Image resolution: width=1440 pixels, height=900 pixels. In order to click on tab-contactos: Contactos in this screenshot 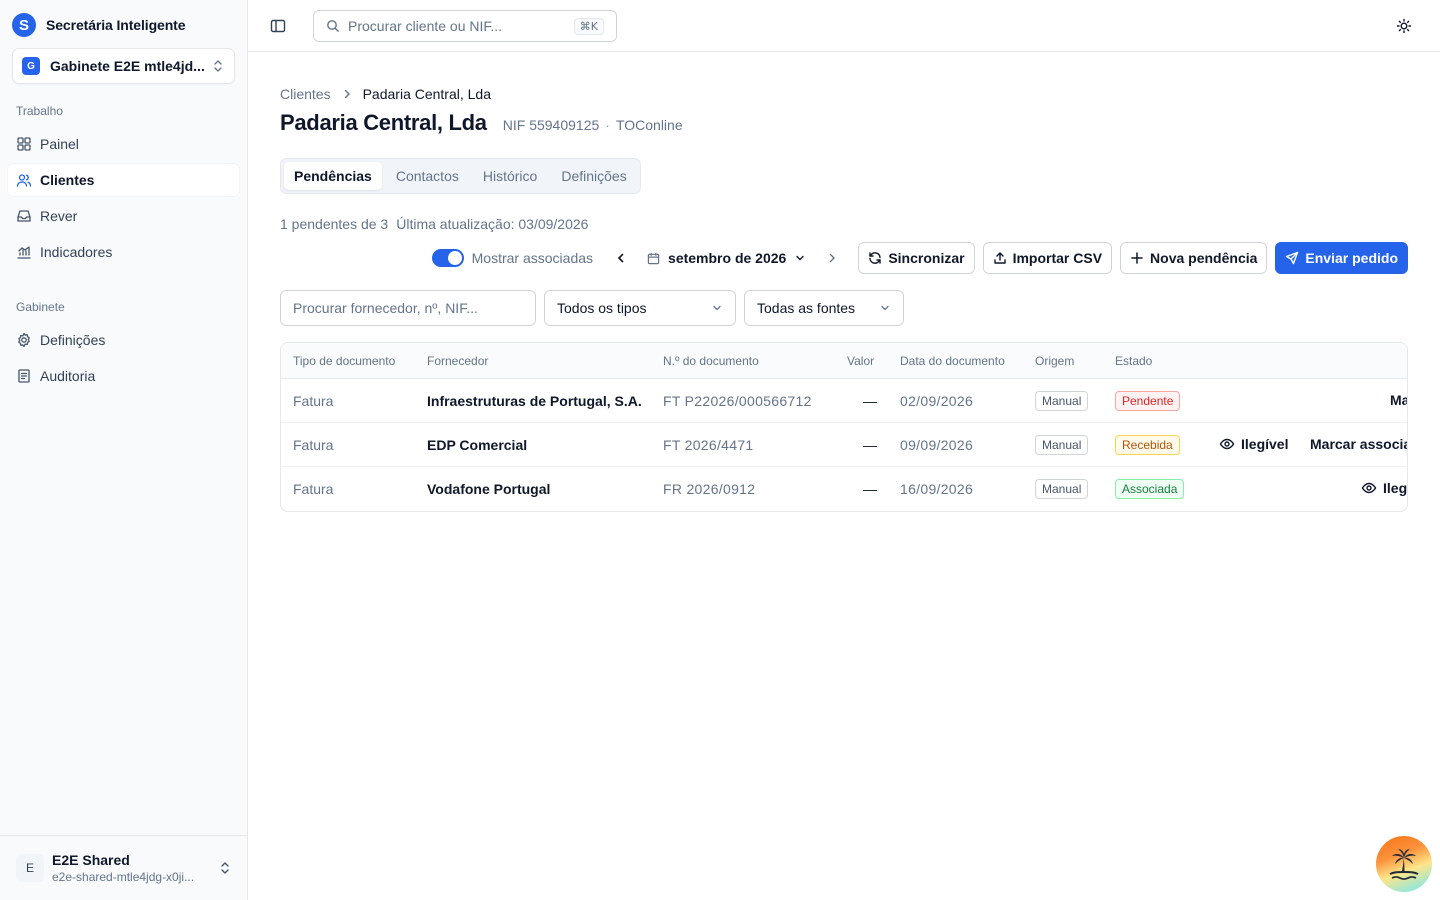, I will do `click(427, 176)`.